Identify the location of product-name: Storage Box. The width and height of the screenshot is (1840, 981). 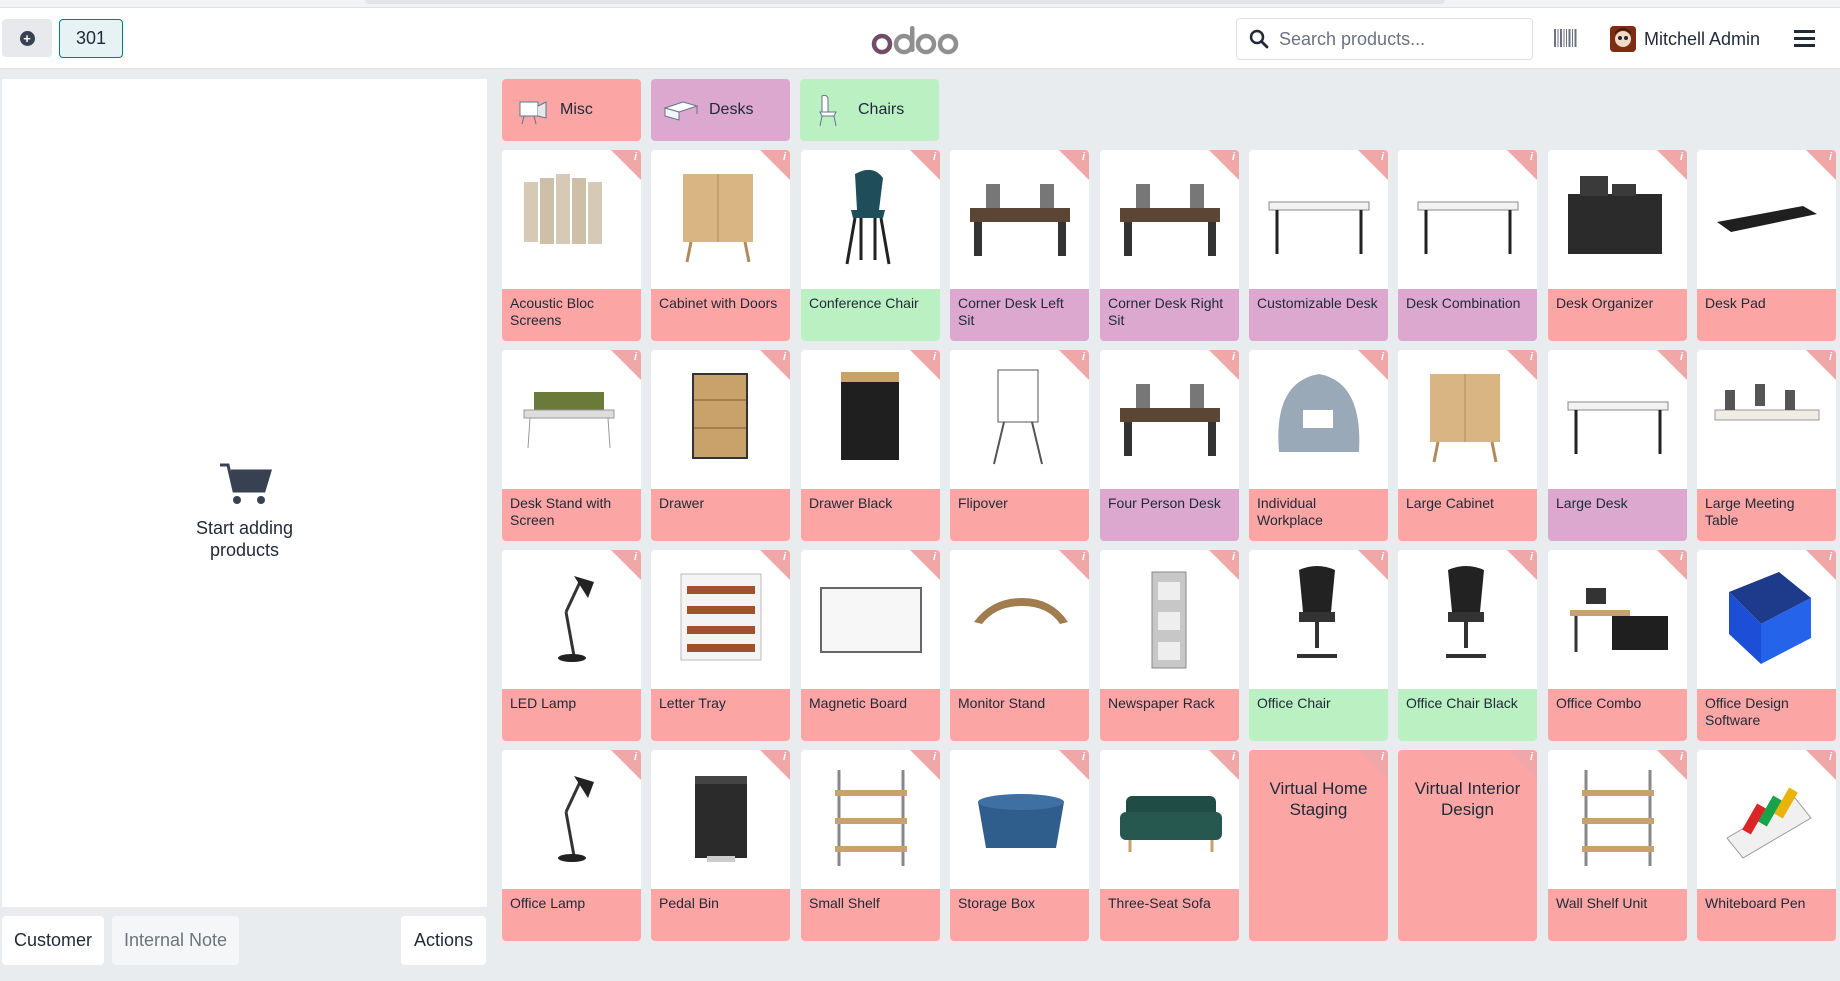
(1019, 915).